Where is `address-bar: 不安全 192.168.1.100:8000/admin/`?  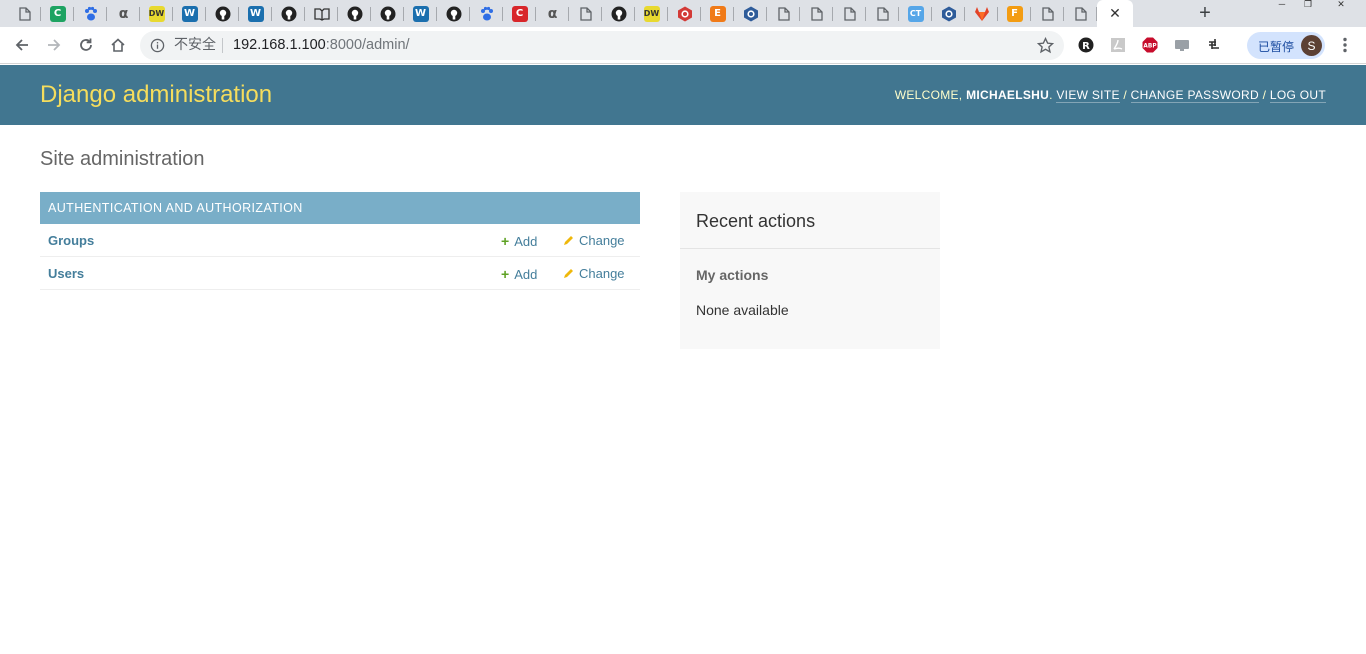 address-bar: 不安全 192.168.1.100:8000/admin/ is located at coordinates (602, 45).